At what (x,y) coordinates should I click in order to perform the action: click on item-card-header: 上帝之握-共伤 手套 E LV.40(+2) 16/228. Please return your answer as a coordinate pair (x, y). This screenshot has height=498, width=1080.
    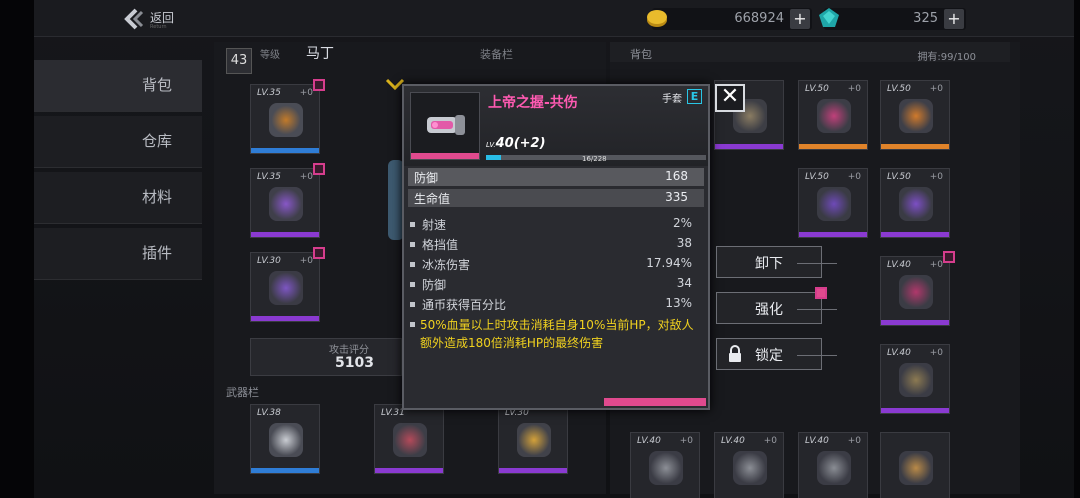
    Looking at the image, I should click on (556, 126).